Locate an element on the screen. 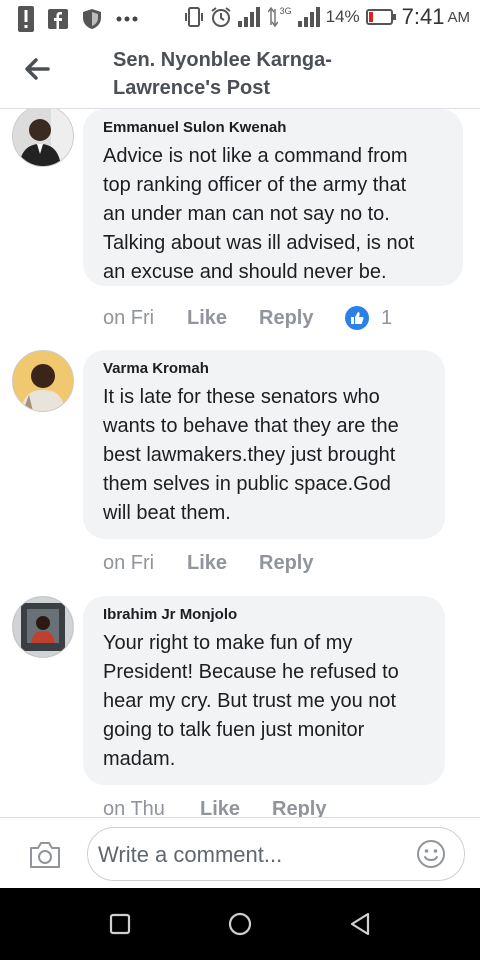  shield-icon is located at coordinates (92, 19).